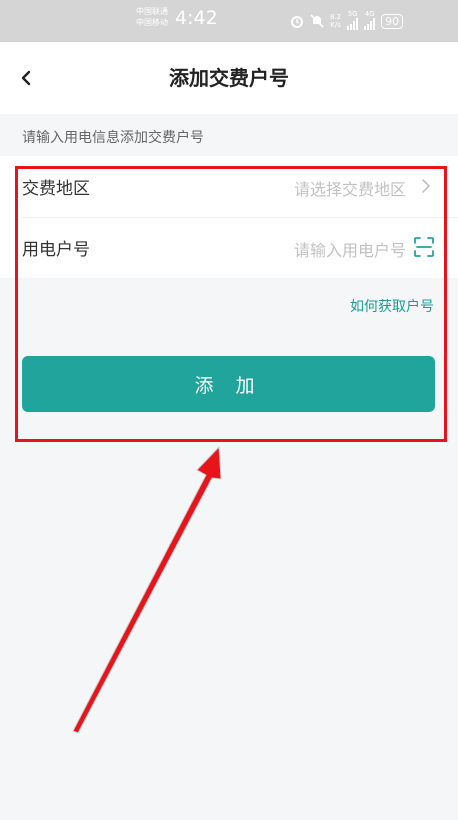 Image resolution: width=458 pixels, height=820 pixels. I want to click on carrier-2: 中国移动, so click(152, 22).